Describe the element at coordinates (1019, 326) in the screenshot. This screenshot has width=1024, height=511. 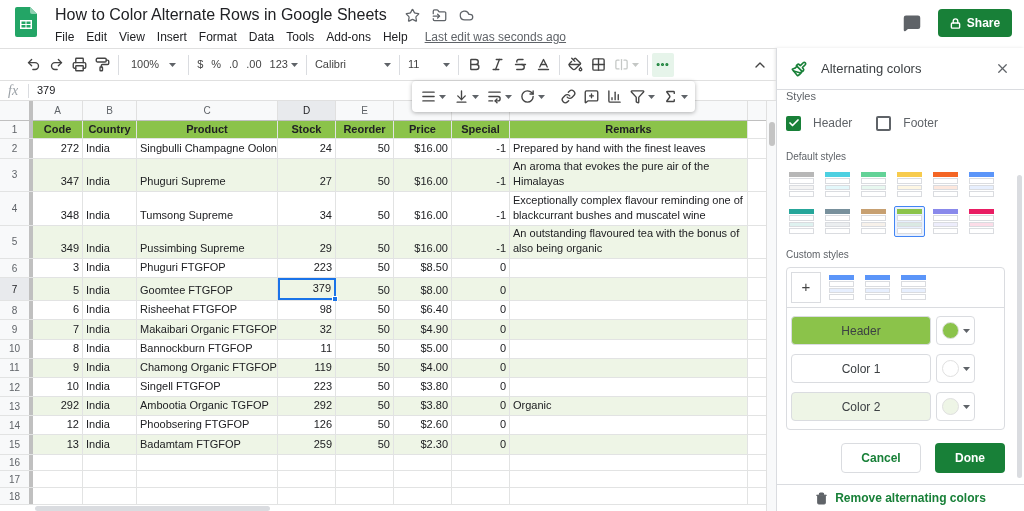
I see `panel-scrollbar` at that location.